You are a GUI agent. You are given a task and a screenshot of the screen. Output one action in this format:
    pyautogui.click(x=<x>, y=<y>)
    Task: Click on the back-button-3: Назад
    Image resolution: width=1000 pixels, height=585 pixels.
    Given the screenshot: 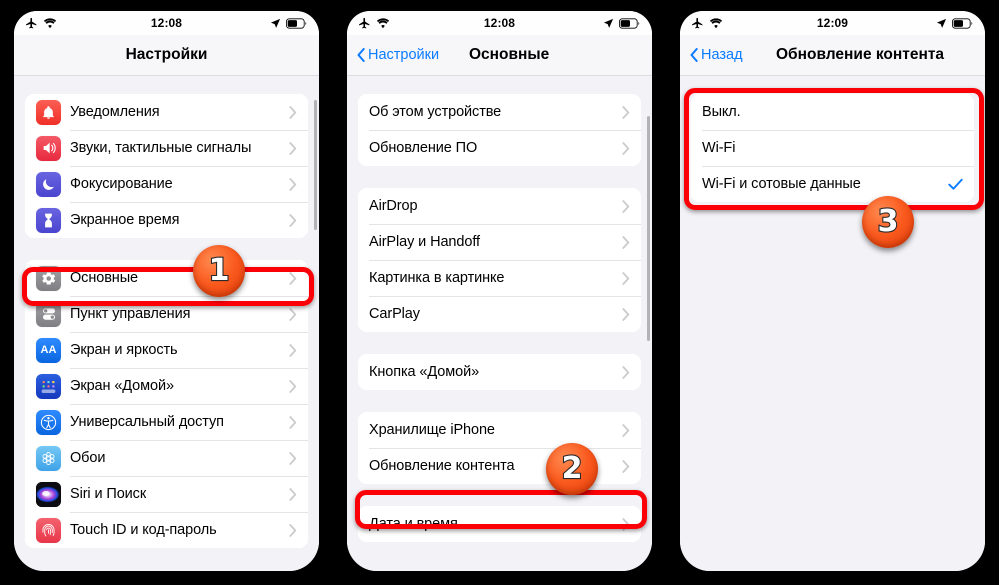 What is the action you would take?
    pyautogui.click(x=716, y=55)
    